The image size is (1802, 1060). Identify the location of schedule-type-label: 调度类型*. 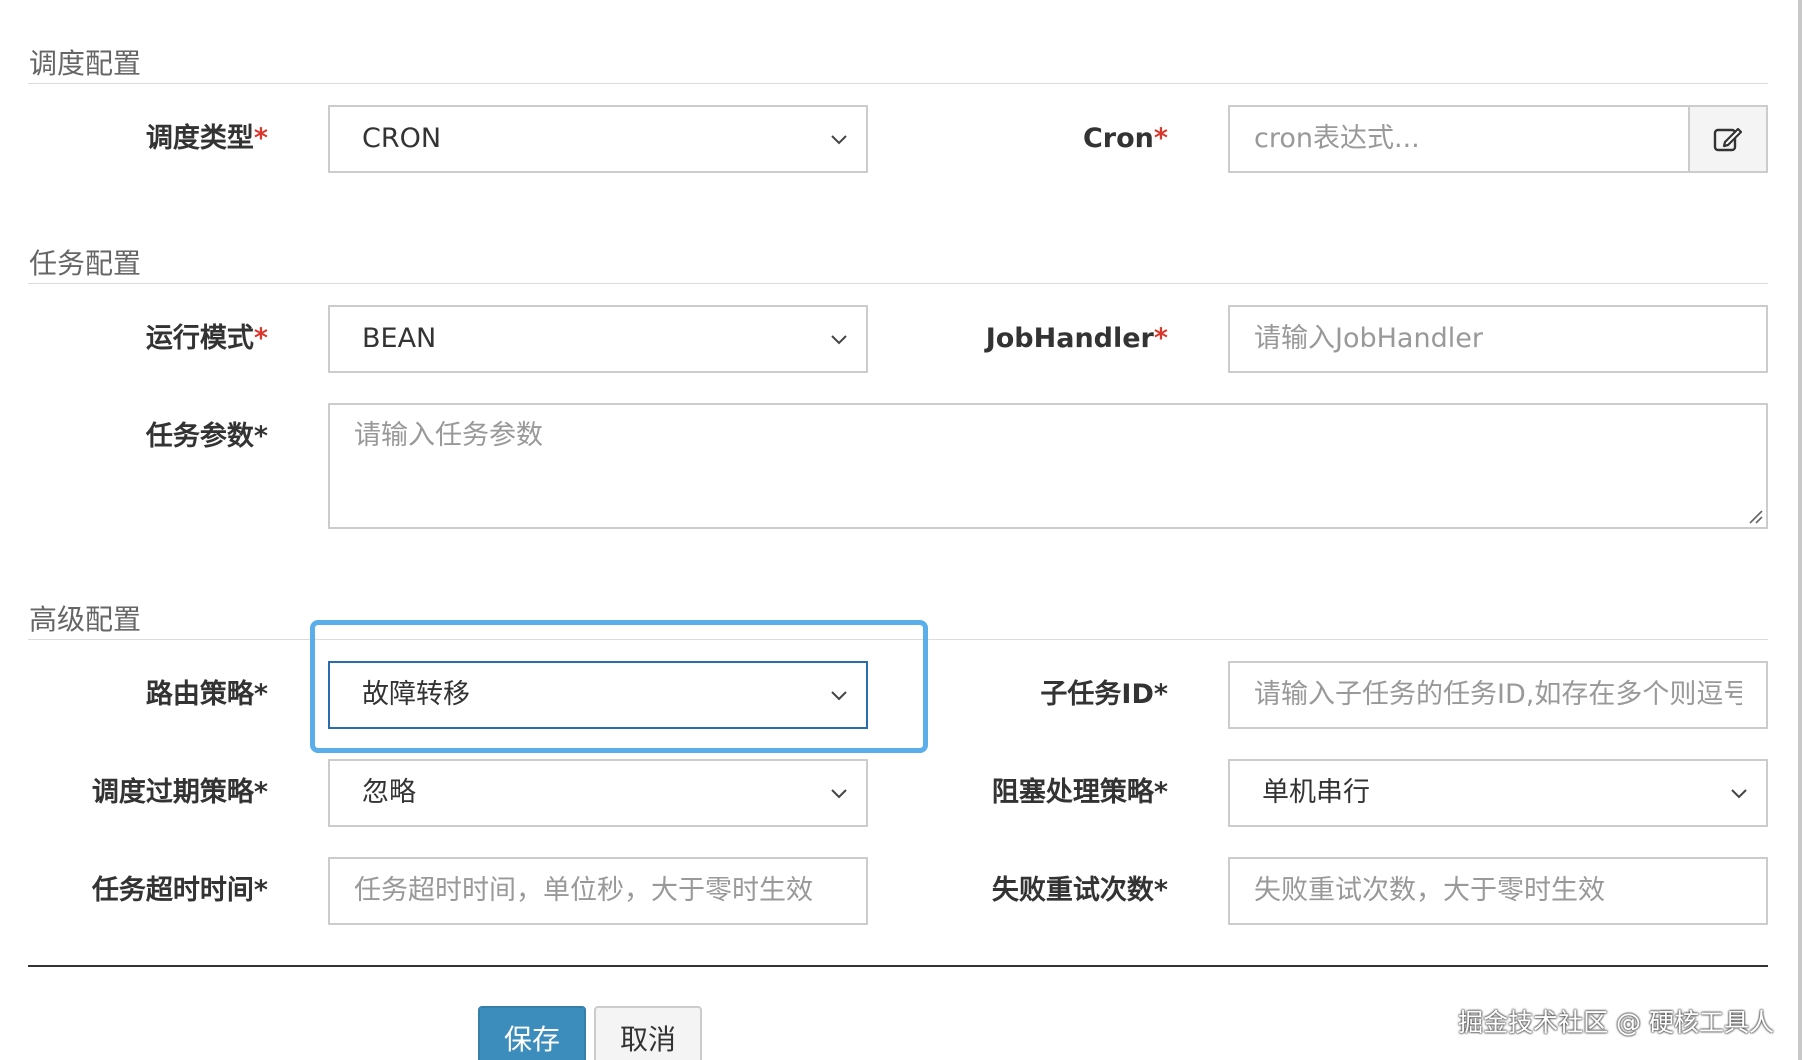
(206, 138).